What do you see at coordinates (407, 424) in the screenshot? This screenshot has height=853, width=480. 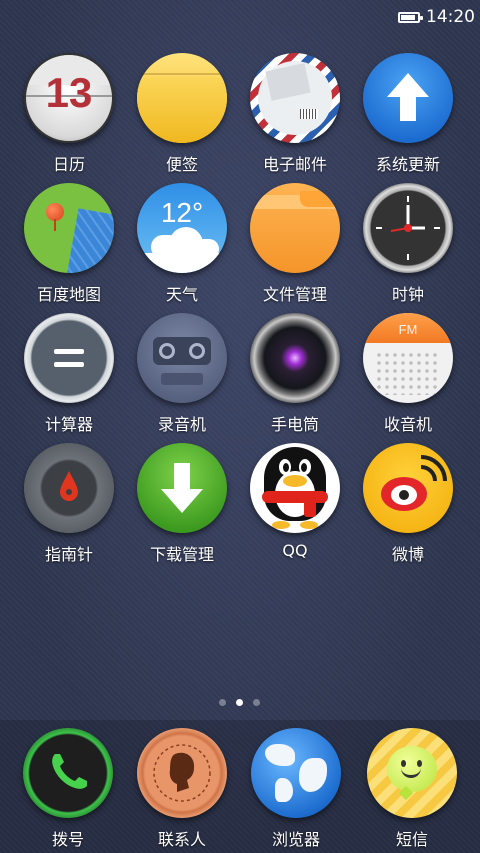 I see `app-label: 收音机` at bounding box center [407, 424].